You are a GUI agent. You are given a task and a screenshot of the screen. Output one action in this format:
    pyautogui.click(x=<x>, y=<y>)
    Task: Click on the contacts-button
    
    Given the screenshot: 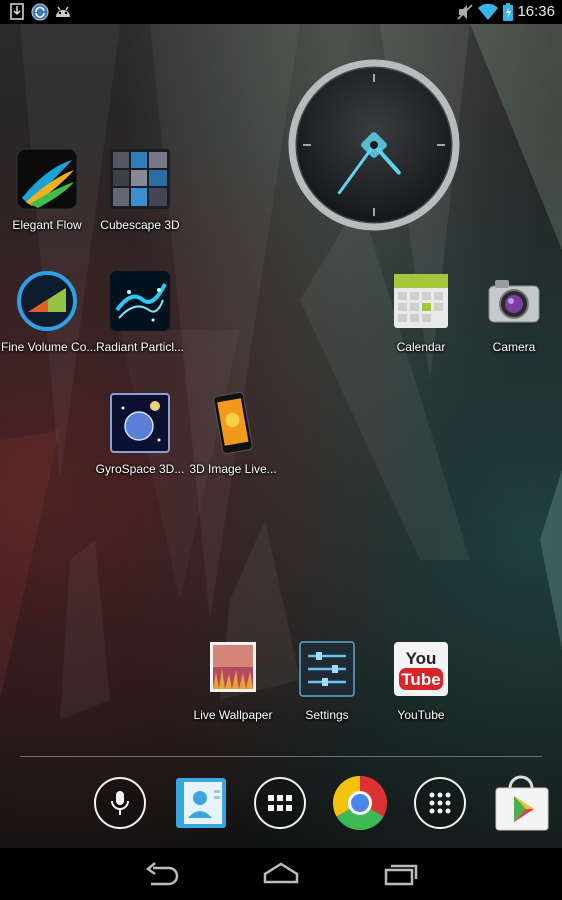 What is the action you would take?
    pyautogui.click(x=201, y=803)
    